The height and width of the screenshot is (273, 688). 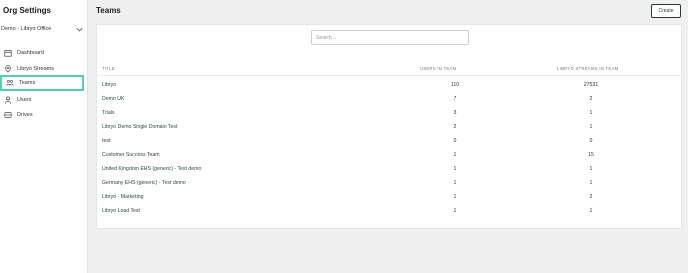 I want to click on table-row: Germany EHS (generic) - Test demo 1 1, so click(x=389, y=183).